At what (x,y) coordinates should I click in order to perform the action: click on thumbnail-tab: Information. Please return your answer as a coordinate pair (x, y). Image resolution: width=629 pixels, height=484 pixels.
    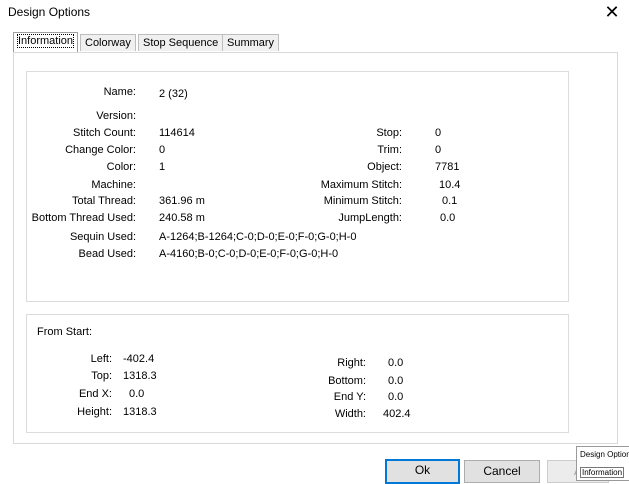
    Looking at the image, I should click on (602, 472).